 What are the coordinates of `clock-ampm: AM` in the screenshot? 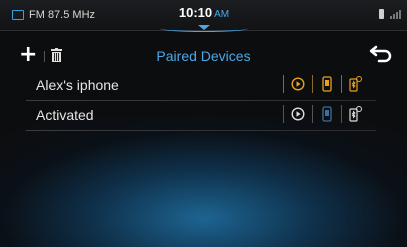 It's located at (222, 14).